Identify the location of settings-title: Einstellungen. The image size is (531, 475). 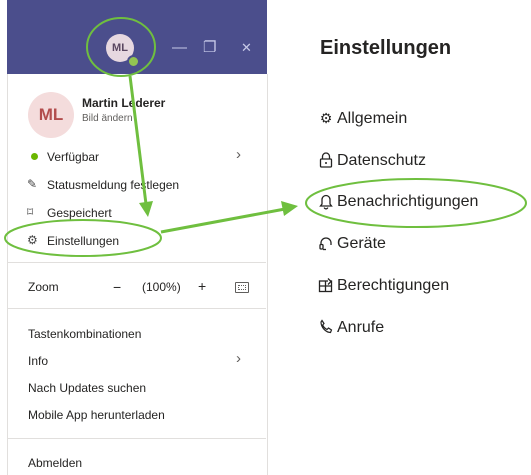
(386, 48).